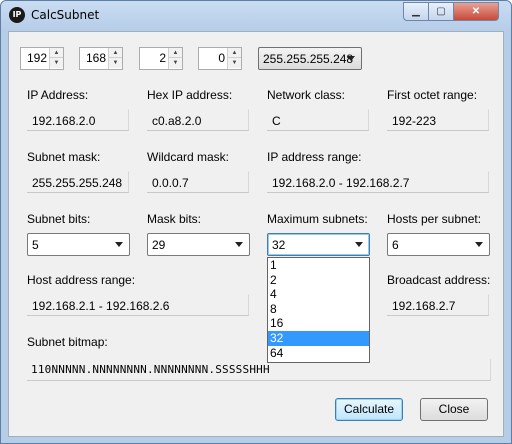 The image size is (512, 444). What do you see at coordinates (170, 183) in the screenshot?
I see `wildcard-mask-value: 0.0.0.7` at bounding box center [170, 183].